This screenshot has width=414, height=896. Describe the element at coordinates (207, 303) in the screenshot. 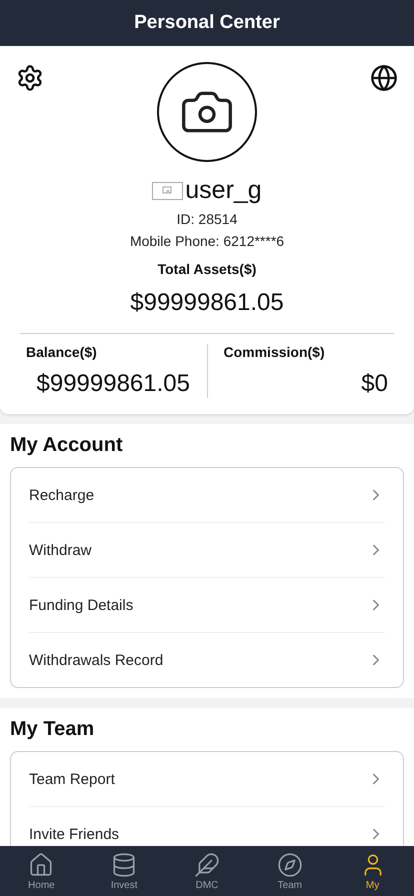

I see `total-assets-value: $99999861.05` at that location.